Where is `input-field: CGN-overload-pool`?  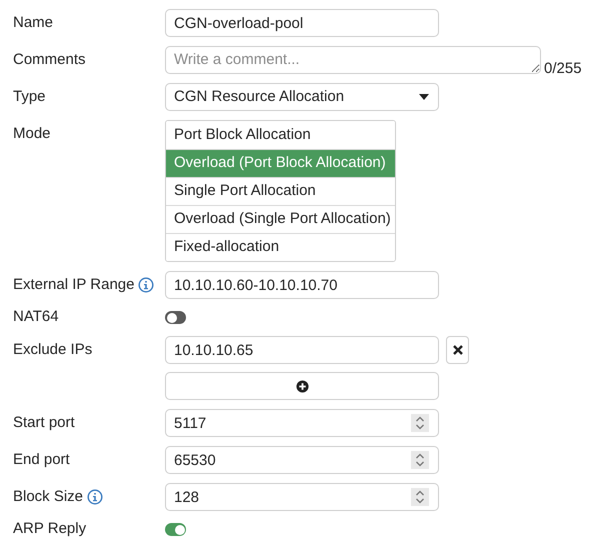
input-field: CGN-overload-pool is located at coordinates (302, 23).